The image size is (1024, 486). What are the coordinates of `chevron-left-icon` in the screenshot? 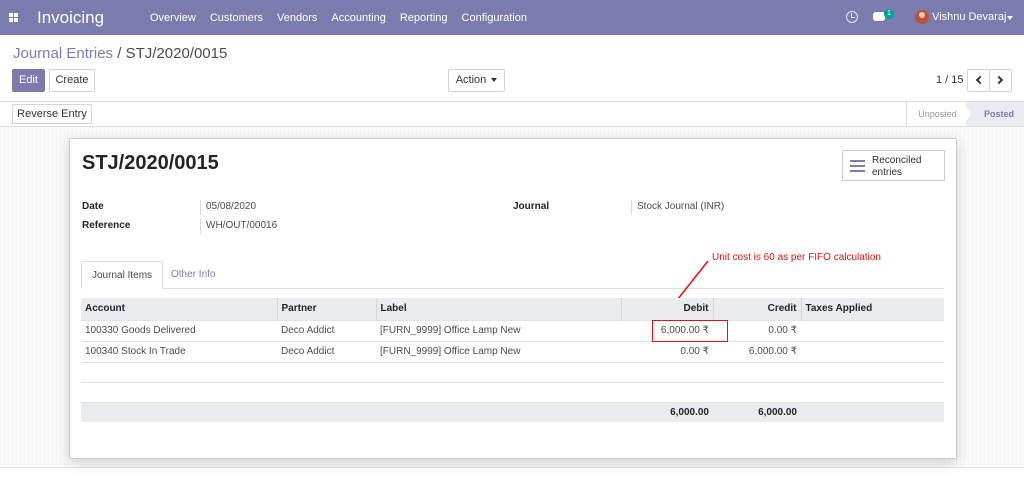 It's located at (980, 80).